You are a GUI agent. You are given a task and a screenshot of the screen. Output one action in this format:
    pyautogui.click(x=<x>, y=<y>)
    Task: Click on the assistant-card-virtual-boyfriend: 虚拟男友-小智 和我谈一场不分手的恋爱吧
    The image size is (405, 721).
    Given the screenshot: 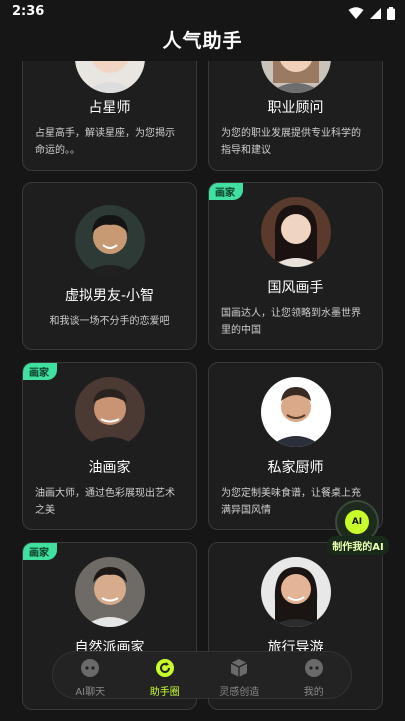 What is the action you would take?
    pyautogui.click(x=109, y=266)
    